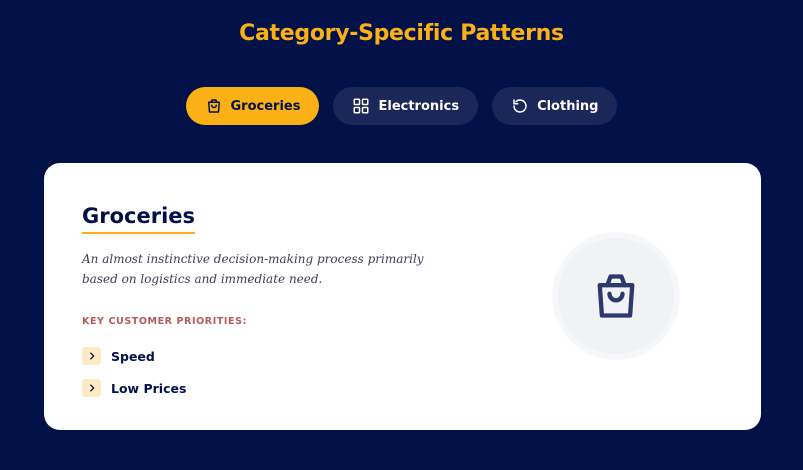 The width and height of the screenshot is (803, 470). I want to click on hero-icon-inner, so click(616, 296).